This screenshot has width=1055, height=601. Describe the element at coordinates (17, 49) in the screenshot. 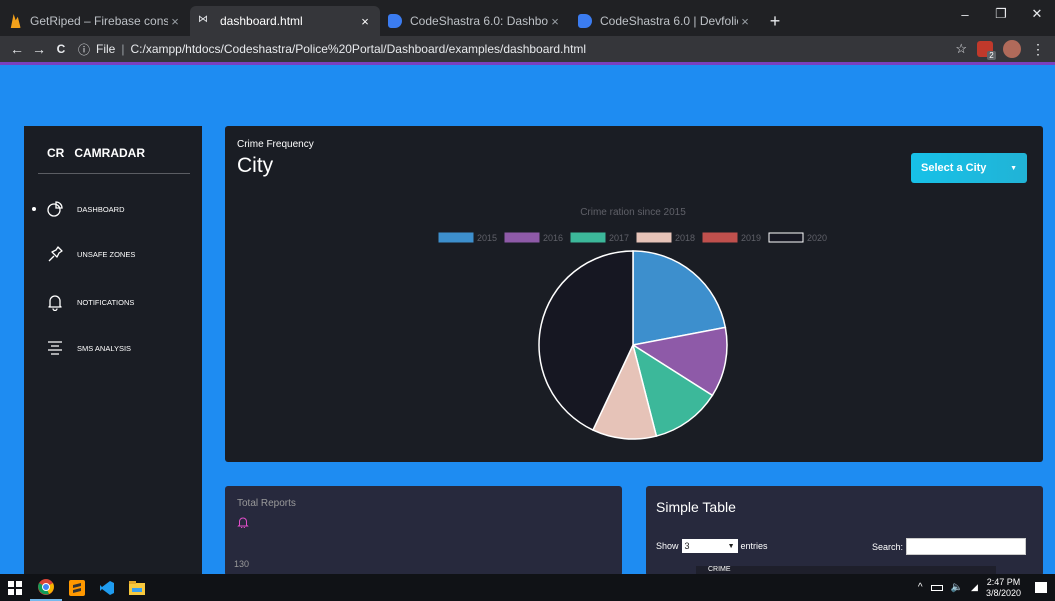

I see `back-button: ←` at that location.